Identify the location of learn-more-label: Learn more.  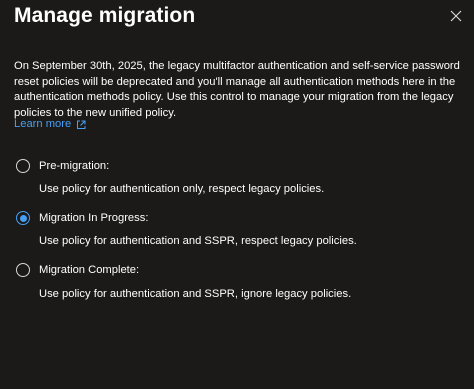
(43, 124).